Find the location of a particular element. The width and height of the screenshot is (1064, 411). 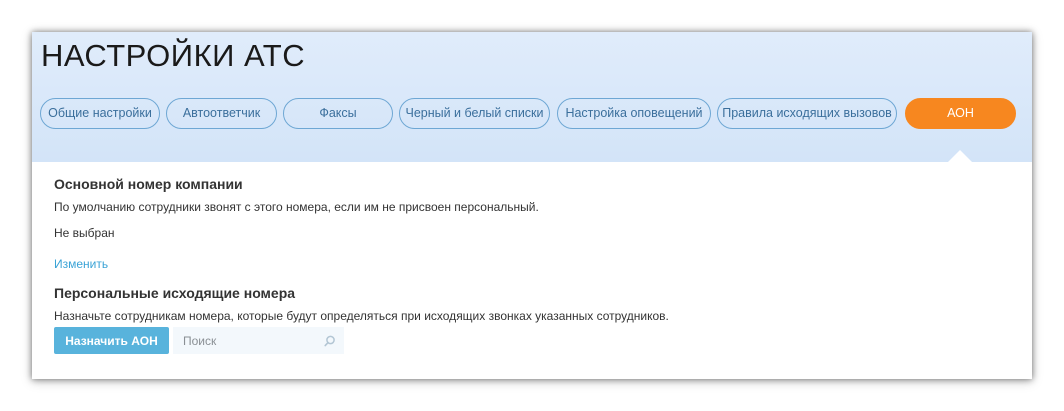

active-tab-pointer is located at coordinates (960, 156).